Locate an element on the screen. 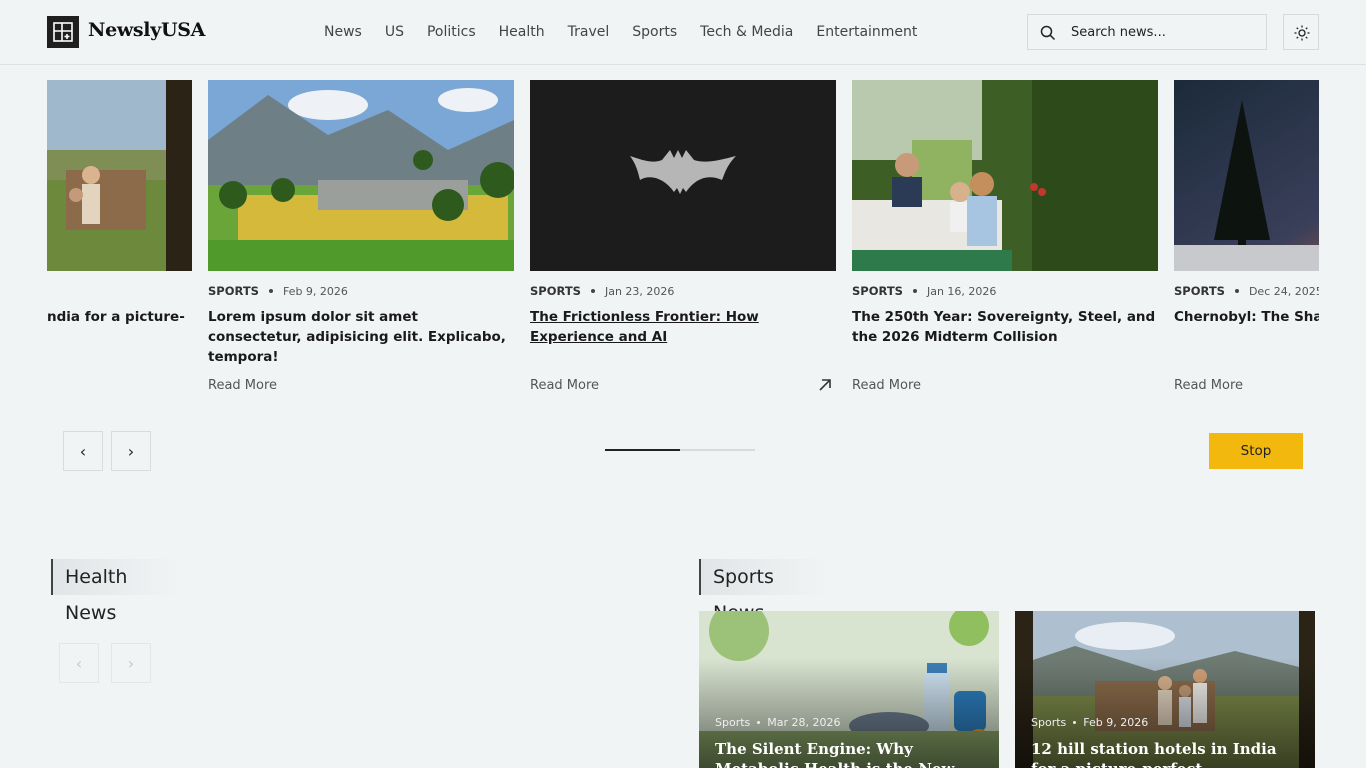 This screenshot has height=768, width=1366. carousel-prev-button: ‹ is located at coordinates (83, 451).